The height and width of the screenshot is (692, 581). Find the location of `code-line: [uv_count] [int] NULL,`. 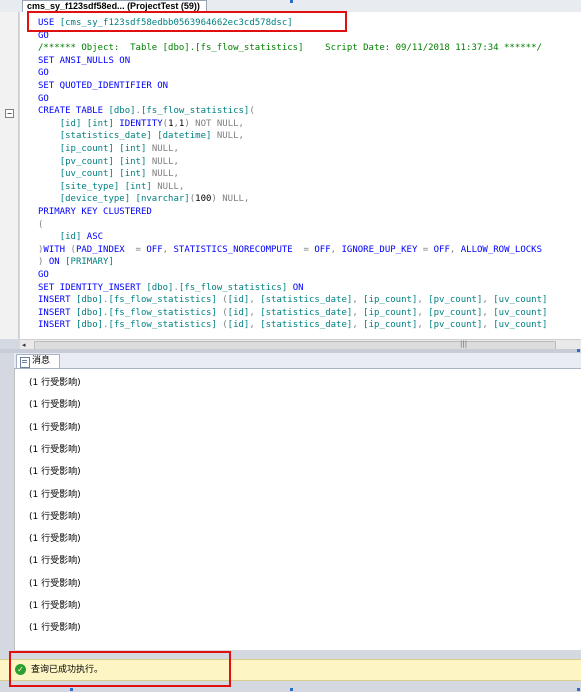

code-line: [uv_count] [int] NULL, is located at coordinates (108, 174).